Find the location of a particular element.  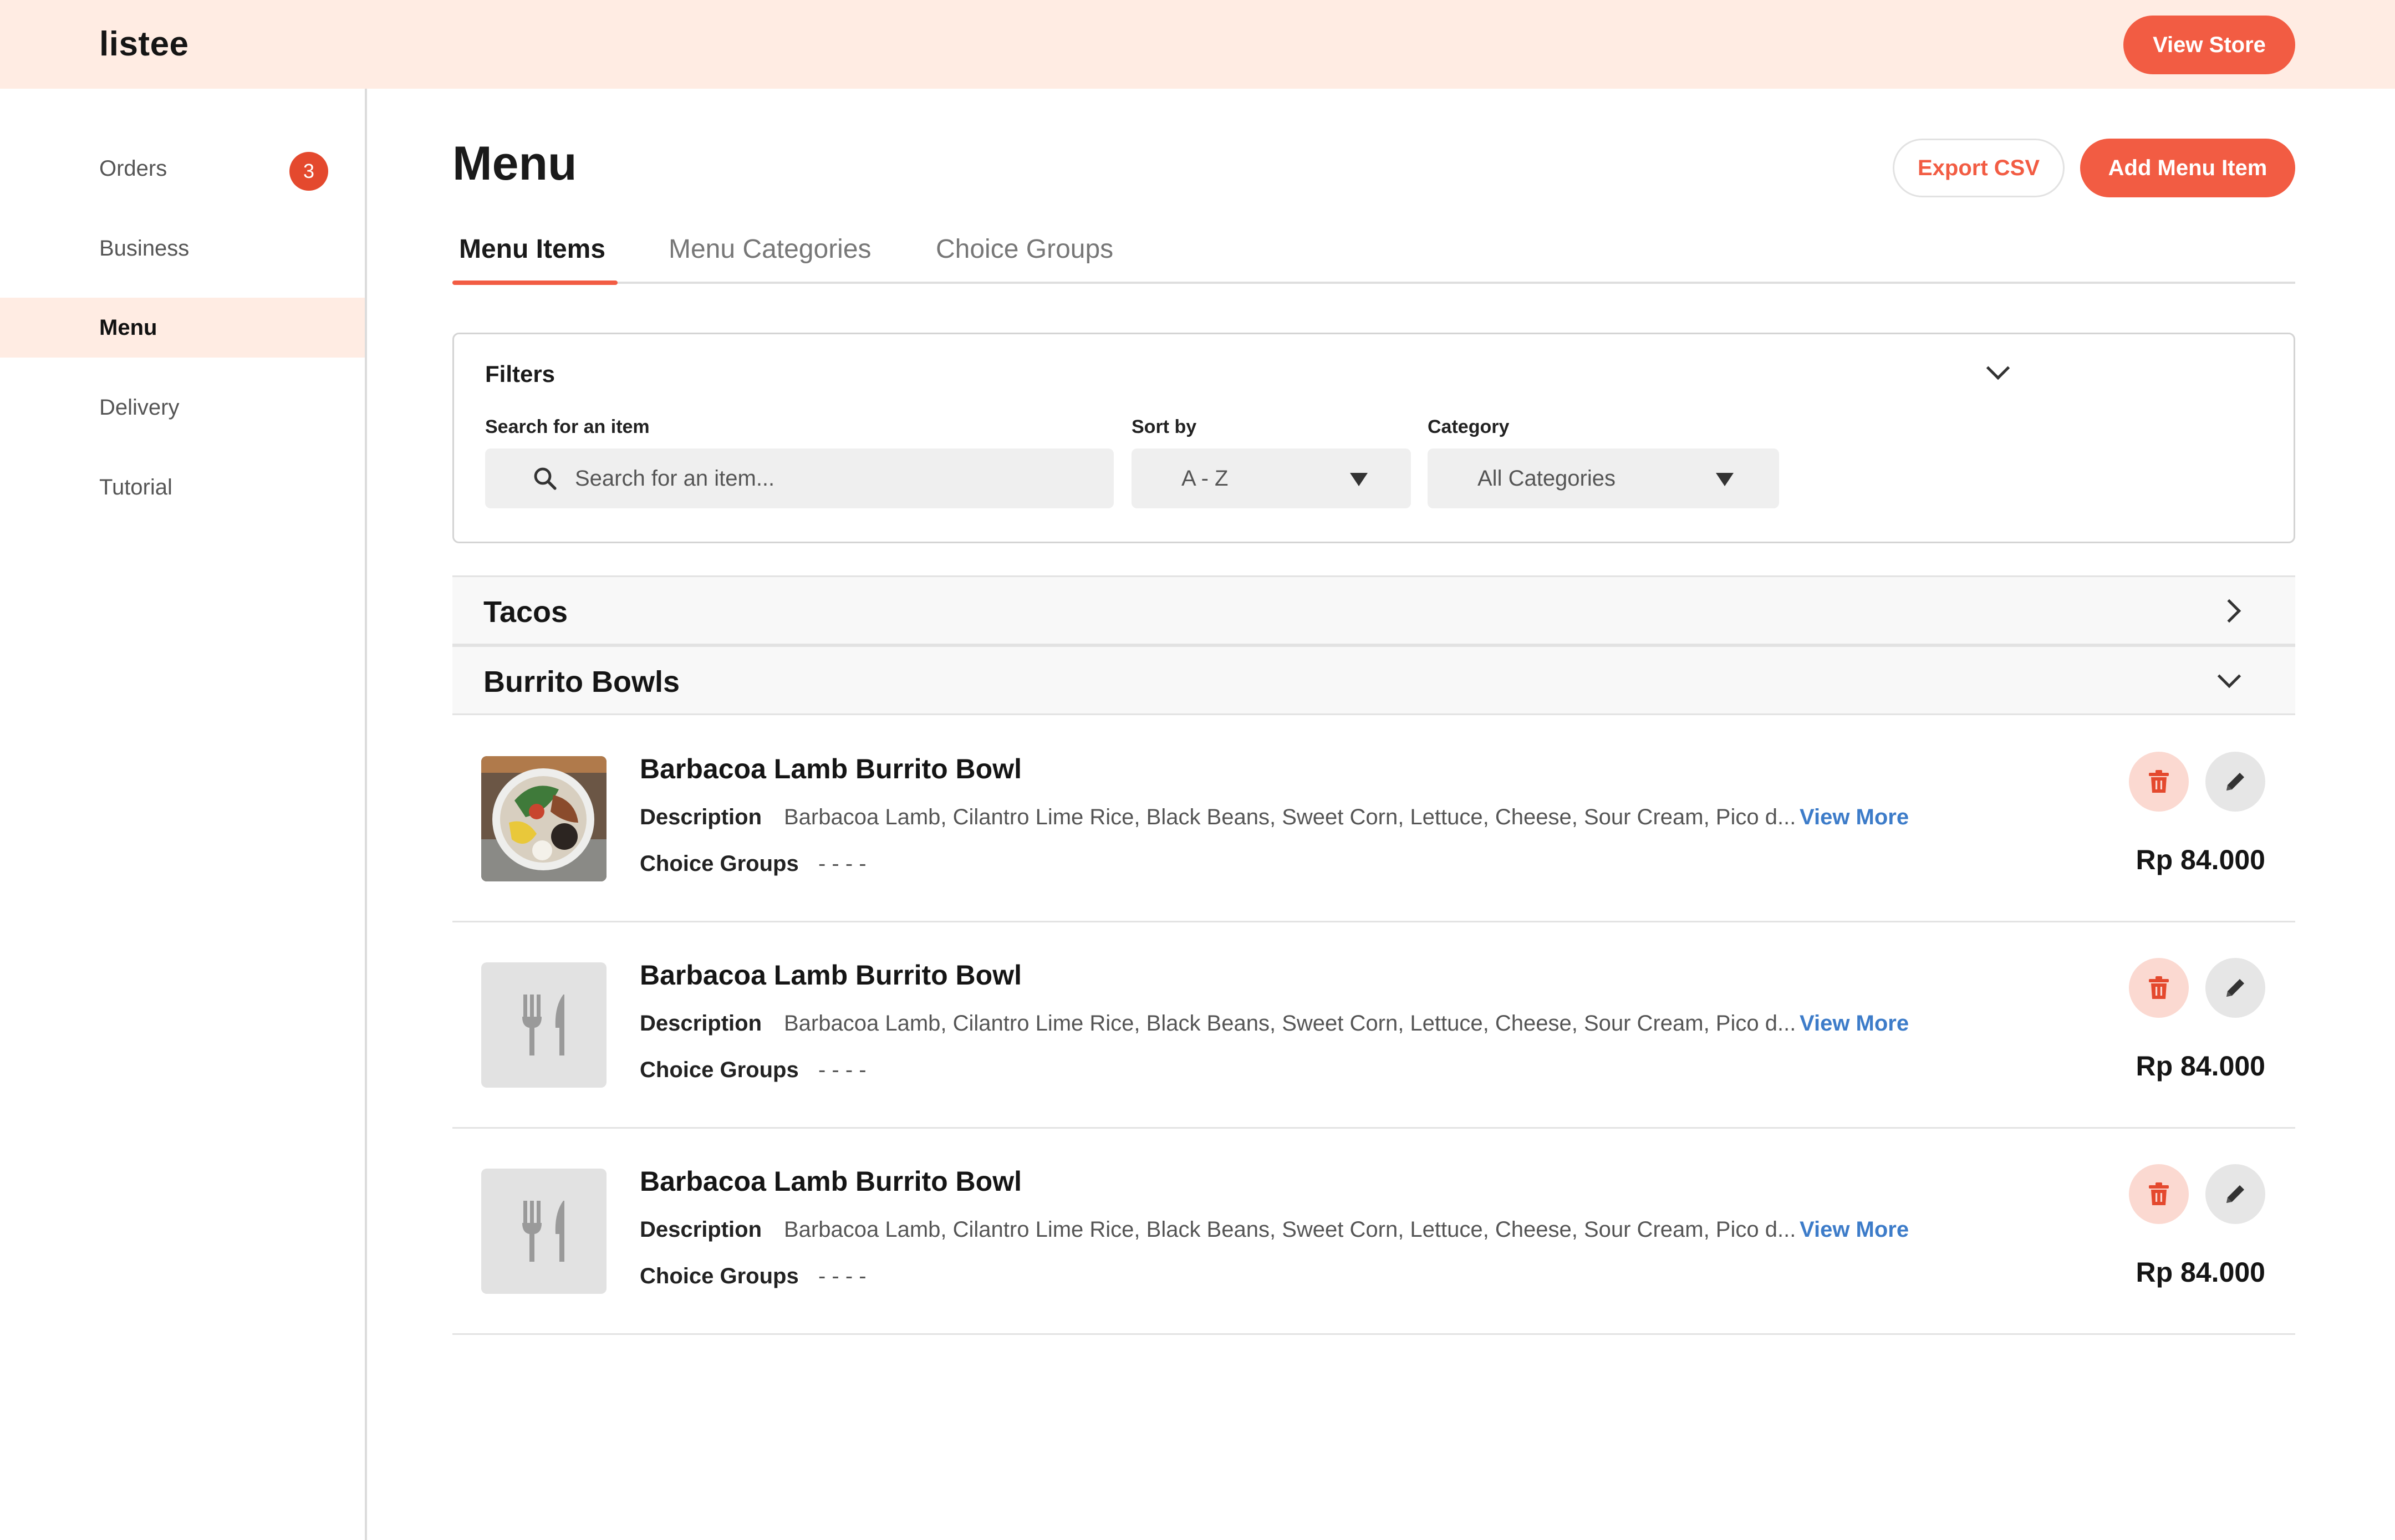

tab-choice-groups: Choice Groups is located at coordinates (1024, 249).